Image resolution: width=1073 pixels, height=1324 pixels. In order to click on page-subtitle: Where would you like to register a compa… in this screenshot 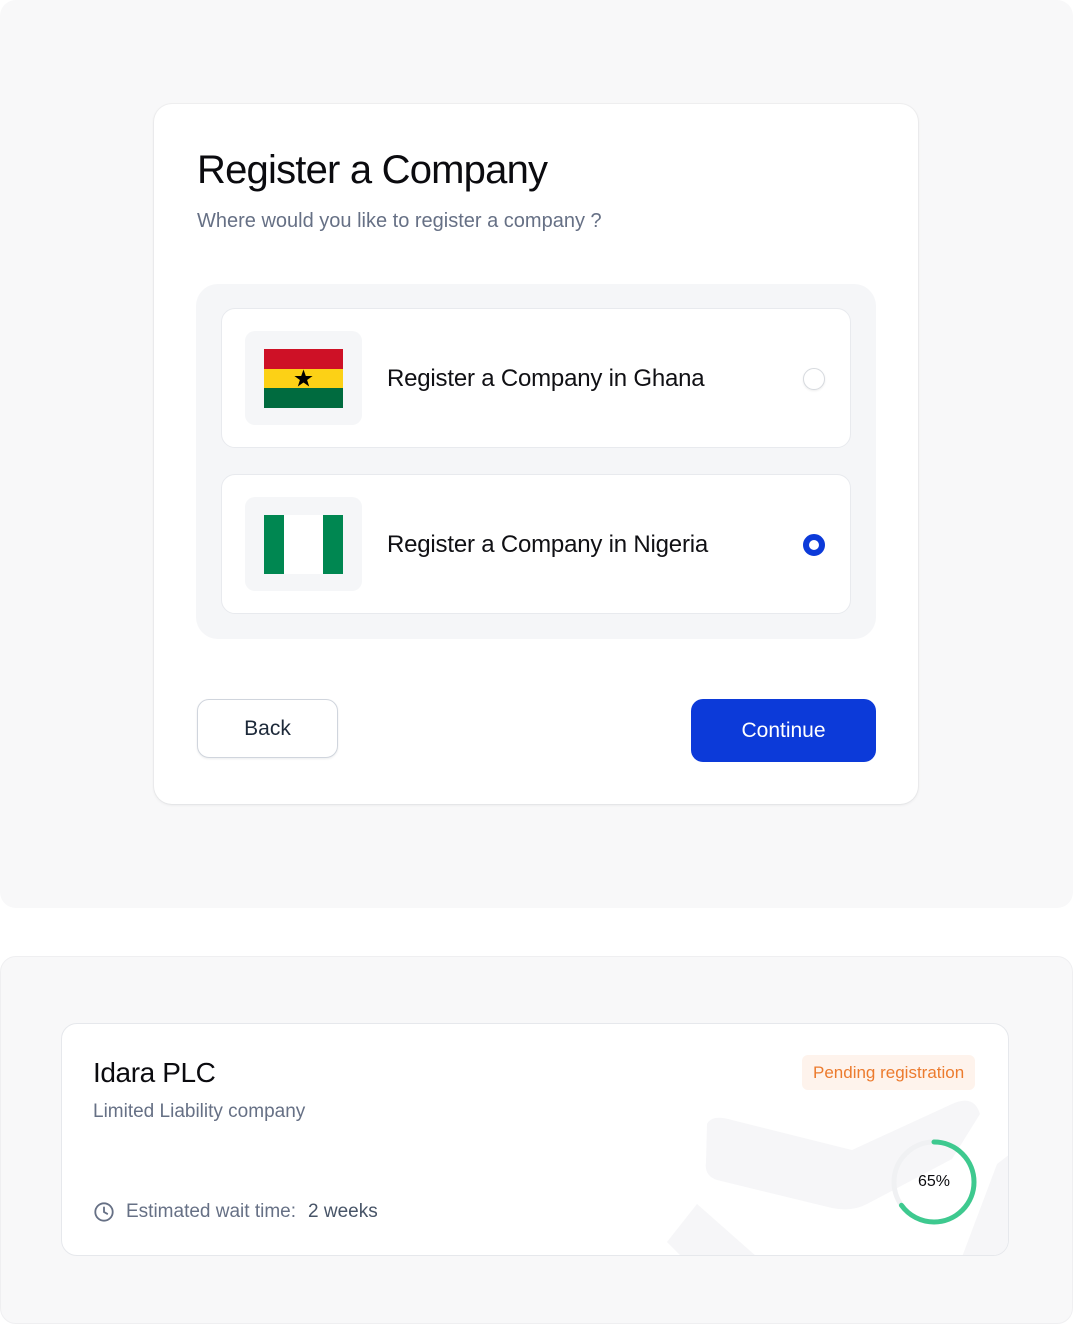, I will do `click(399, 221)`.